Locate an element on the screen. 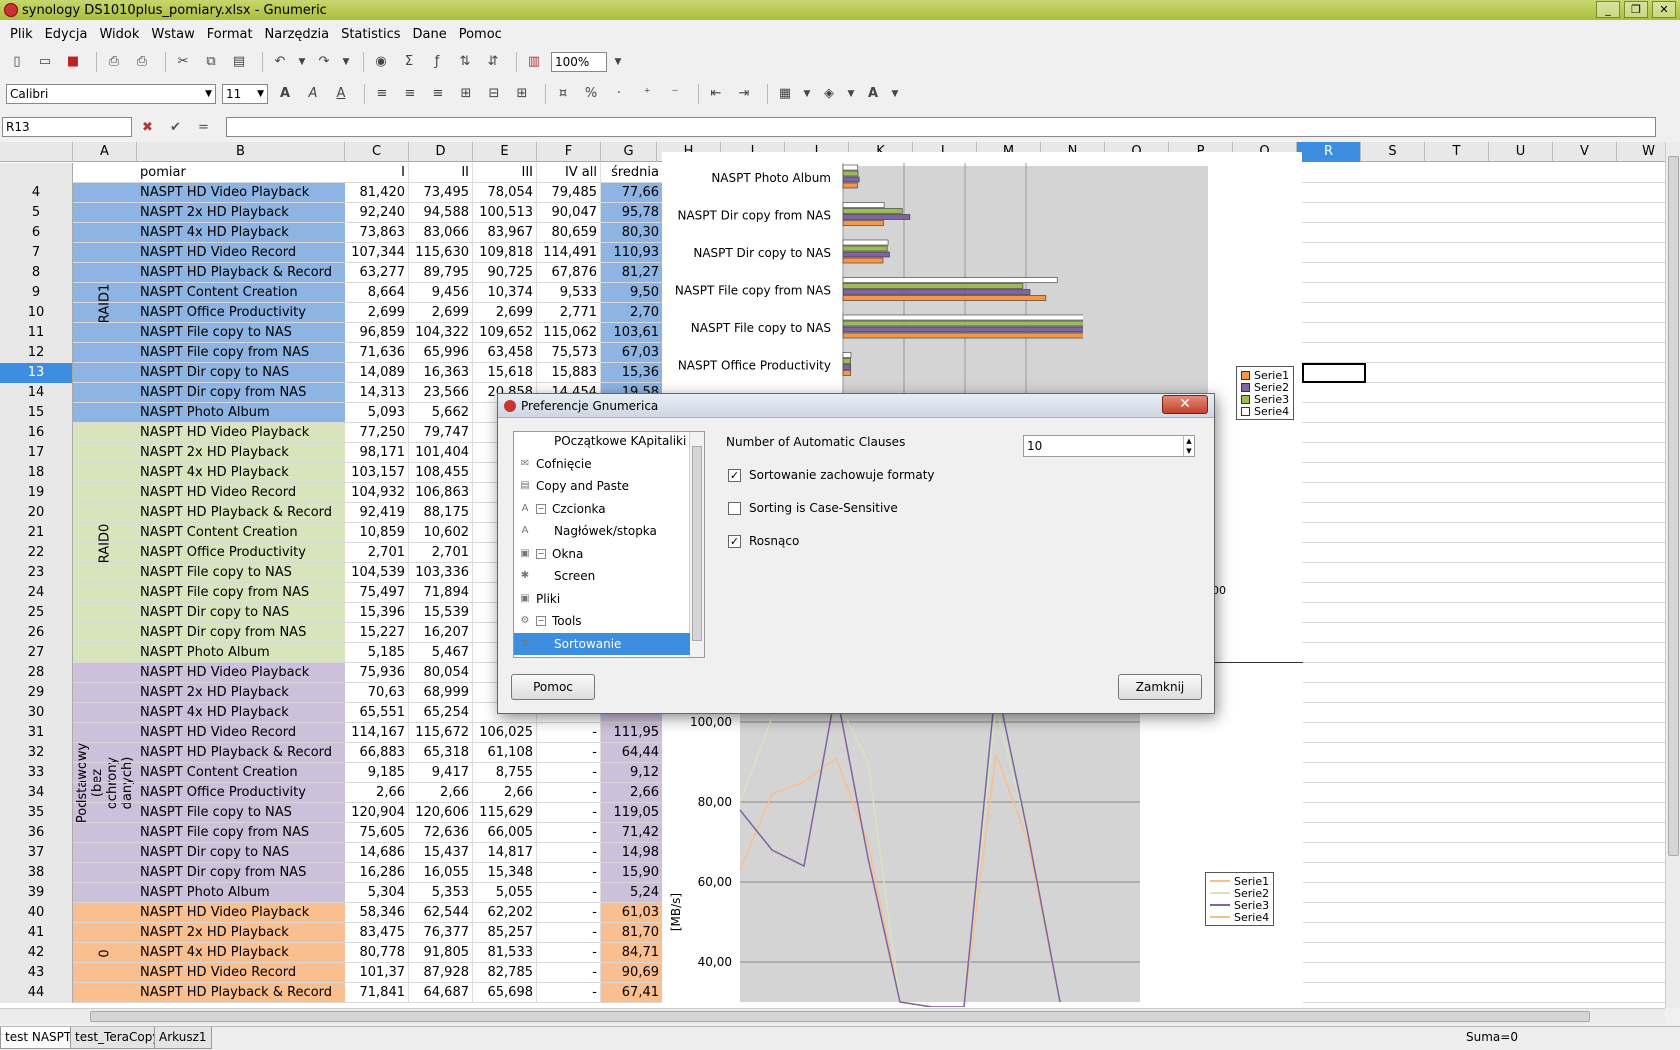  cell-b: NASPT File copy from NAS is located at coordinates (241, 353).